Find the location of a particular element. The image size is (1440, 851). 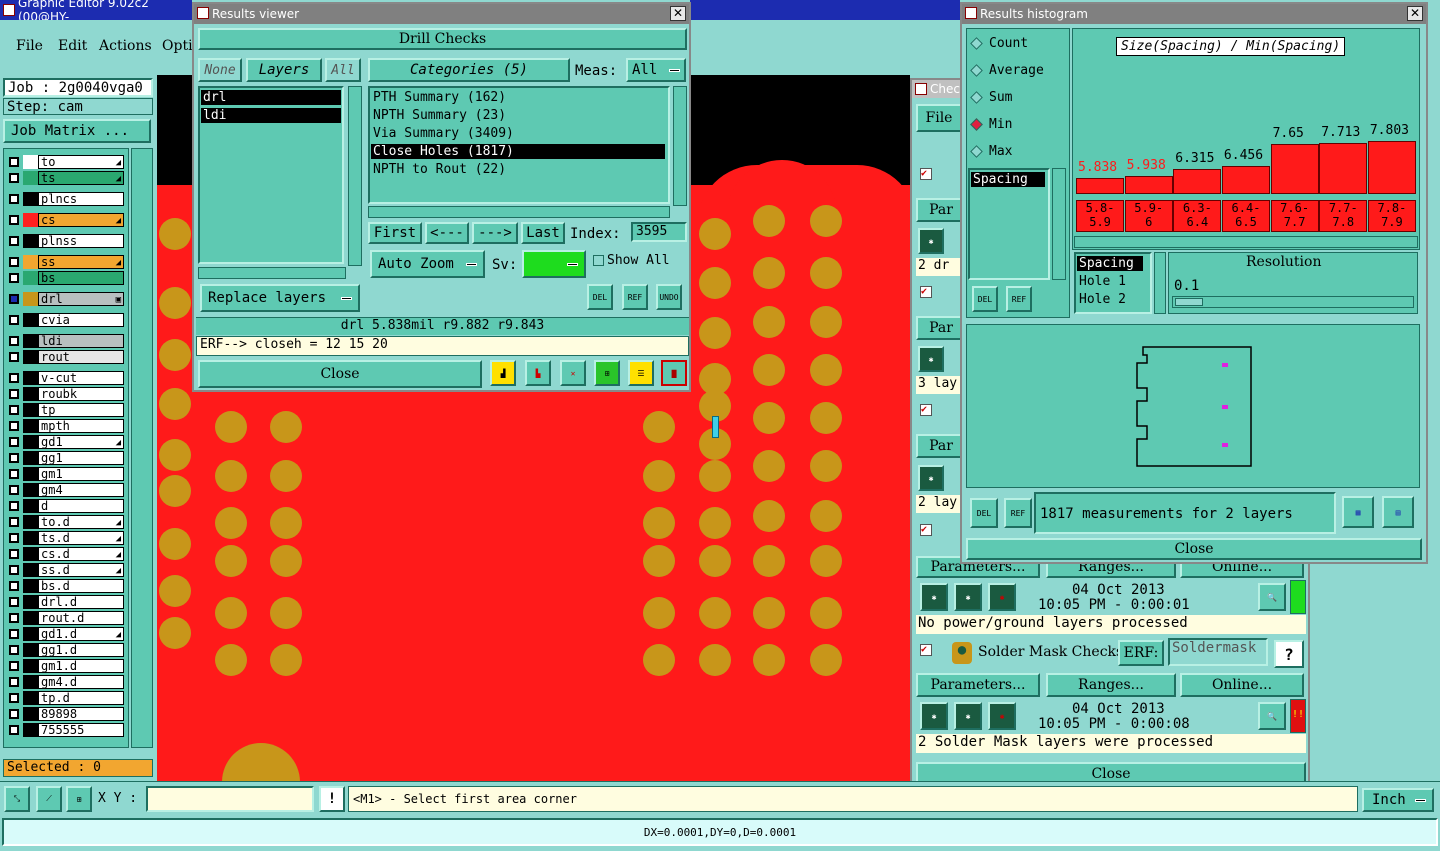

rv-tool-icon-1: ▟ is located at coordinates (503, 373).